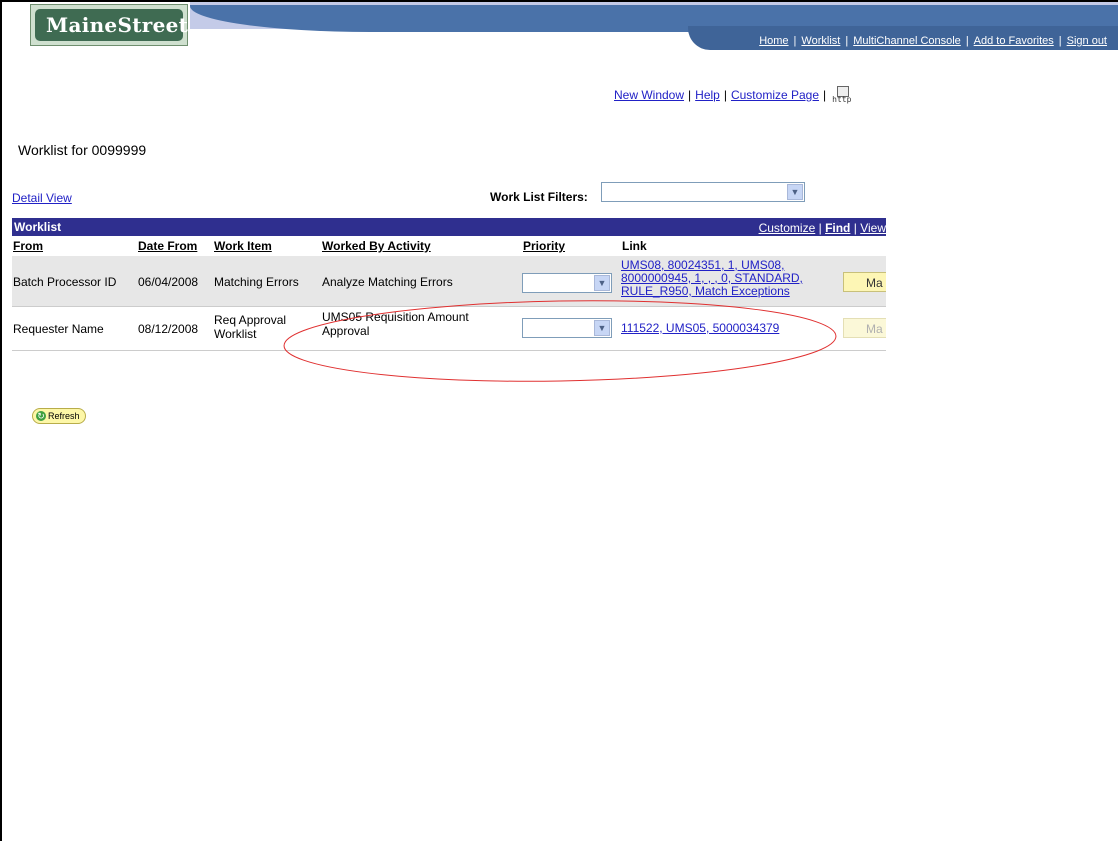 The height and width of the screenshot is (841, 1118). I want to click on col-header-link: Link, so click(634, 246).